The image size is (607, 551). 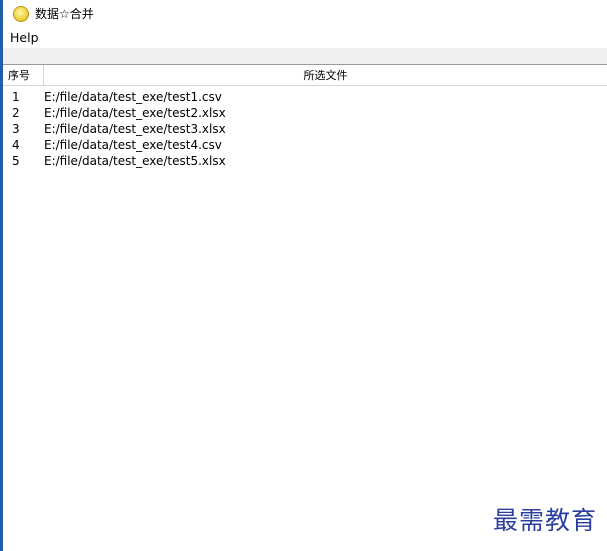 What do you see at coordinates (64, 14) in the screenshot?
I see `window-title: 数据☆合并` at bounding box center [64, 14].